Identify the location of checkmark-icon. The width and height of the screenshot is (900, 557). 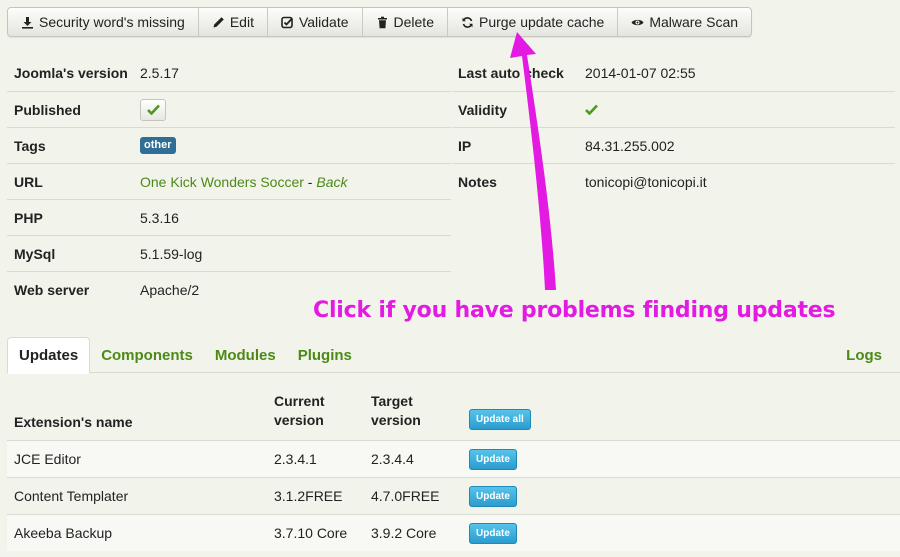
(153, 109).